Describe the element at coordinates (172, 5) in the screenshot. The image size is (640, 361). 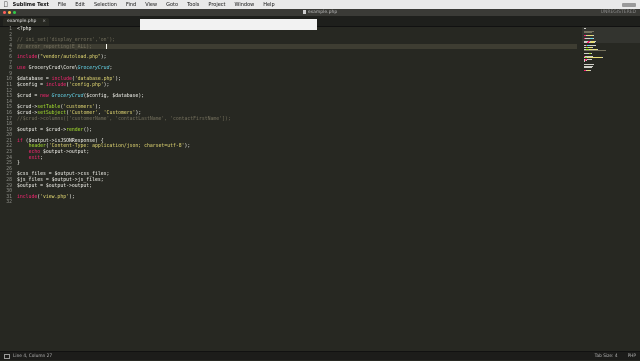
I see `menu-goto: Goto` at that location.